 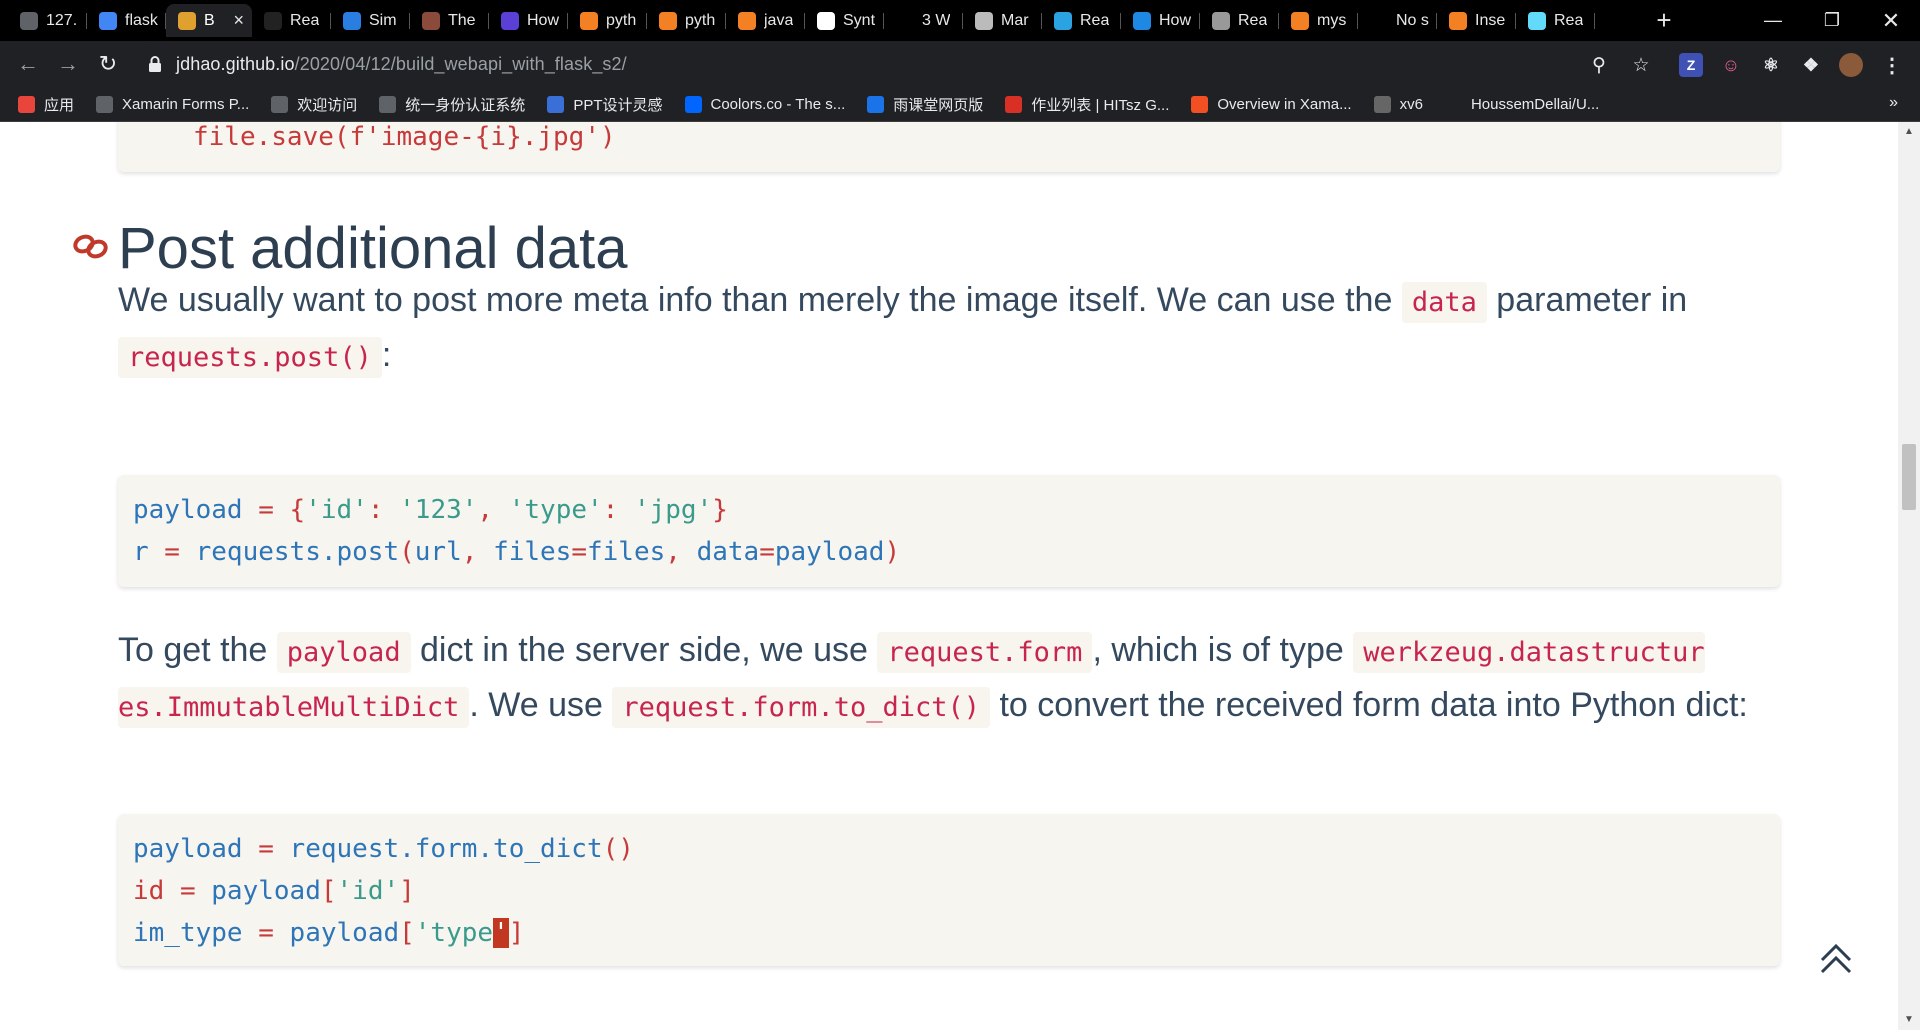 What do you see at coordinates (1476, 20) in the screenshot?
I see `browser-tab: Inse` at bounding box center [1476, 20].